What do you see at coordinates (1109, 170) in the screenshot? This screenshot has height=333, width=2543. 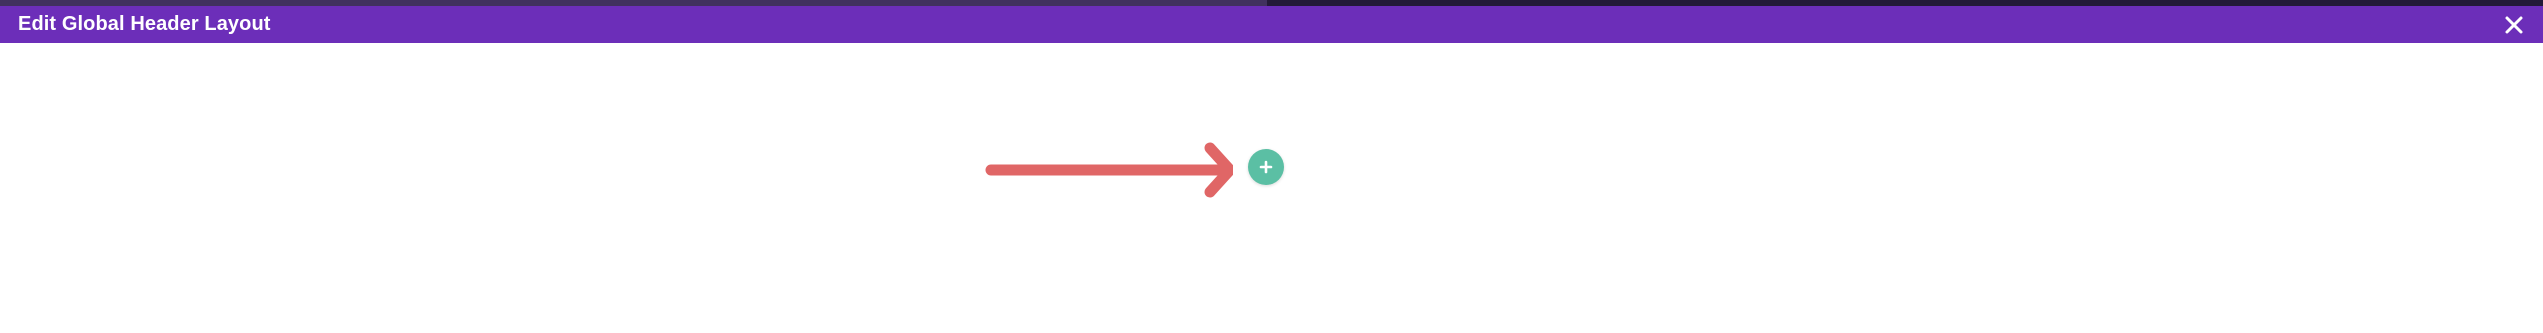 I see `arrow-right-icon` at bounding box center [1109, 170].